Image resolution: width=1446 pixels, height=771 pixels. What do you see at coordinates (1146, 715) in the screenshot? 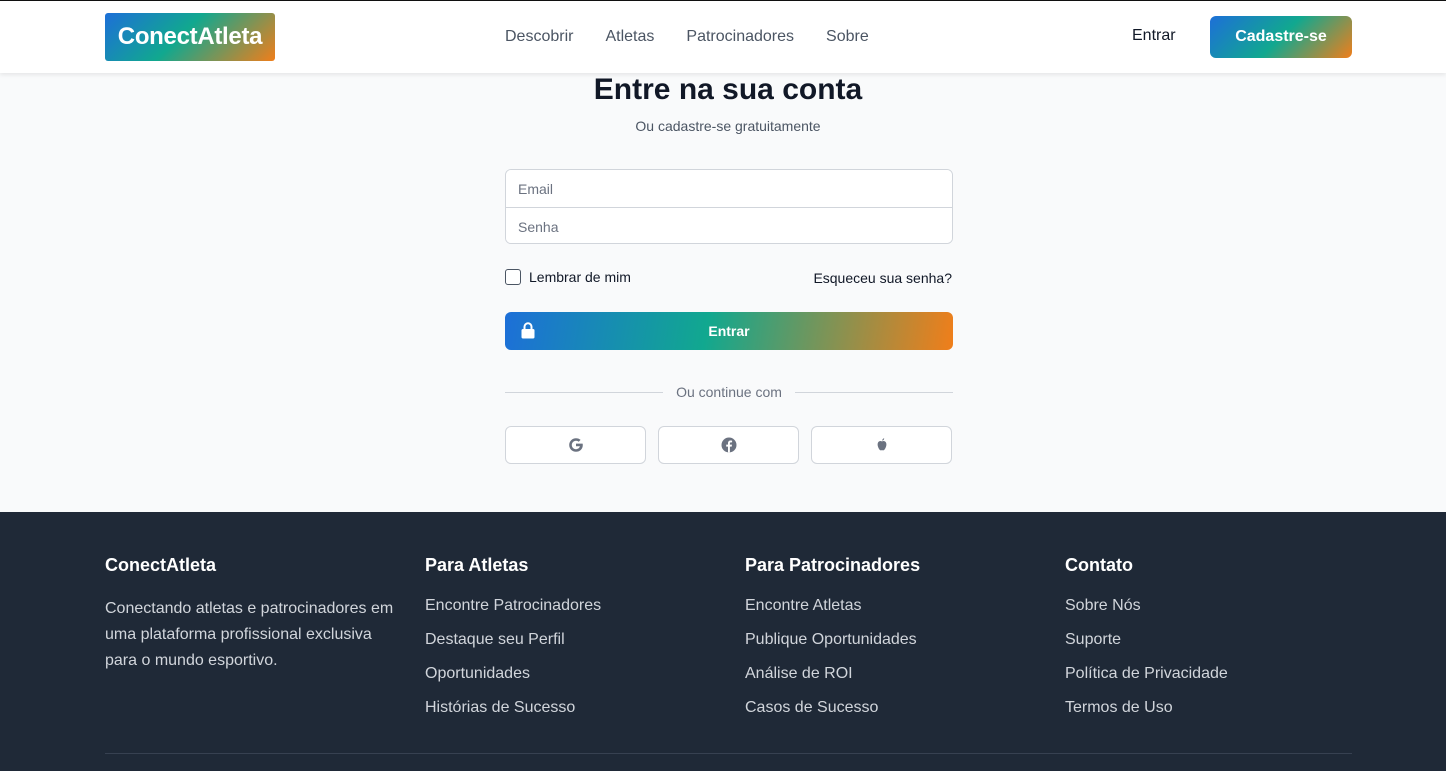
I see `footer-link: Termos de Uso` at bounding box center [1146, 715].